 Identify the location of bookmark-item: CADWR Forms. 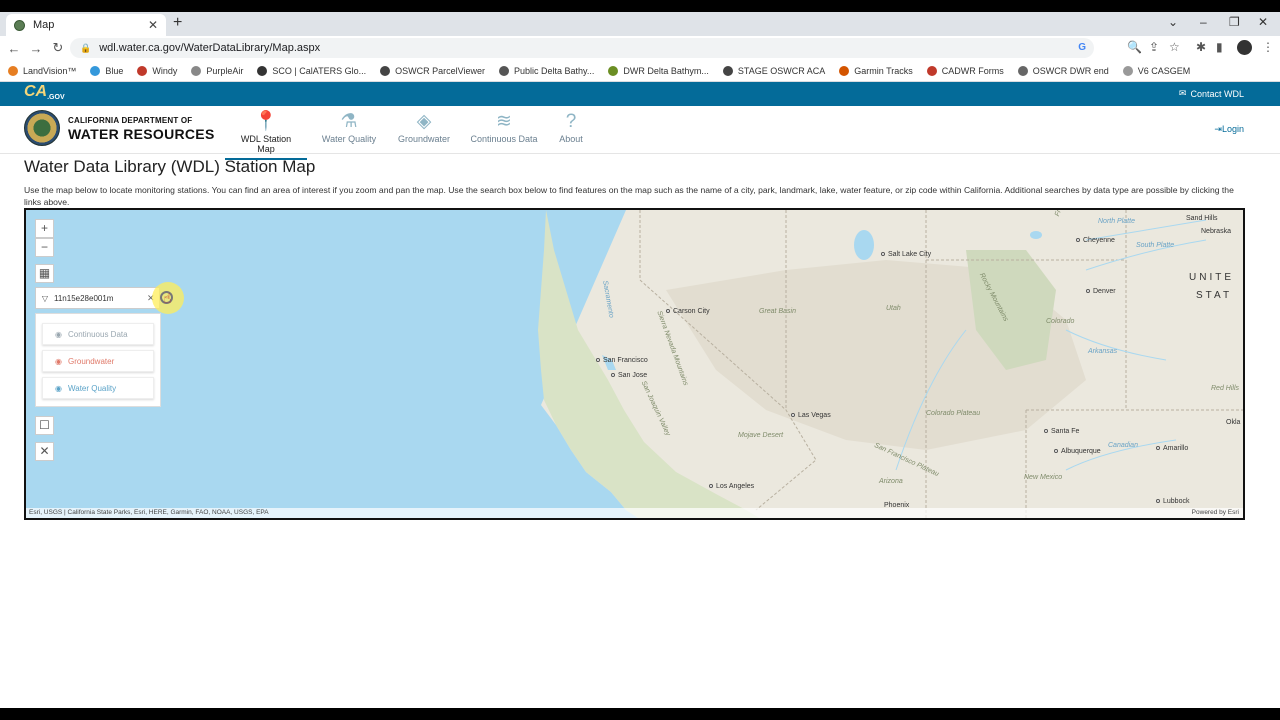
(965, 70).